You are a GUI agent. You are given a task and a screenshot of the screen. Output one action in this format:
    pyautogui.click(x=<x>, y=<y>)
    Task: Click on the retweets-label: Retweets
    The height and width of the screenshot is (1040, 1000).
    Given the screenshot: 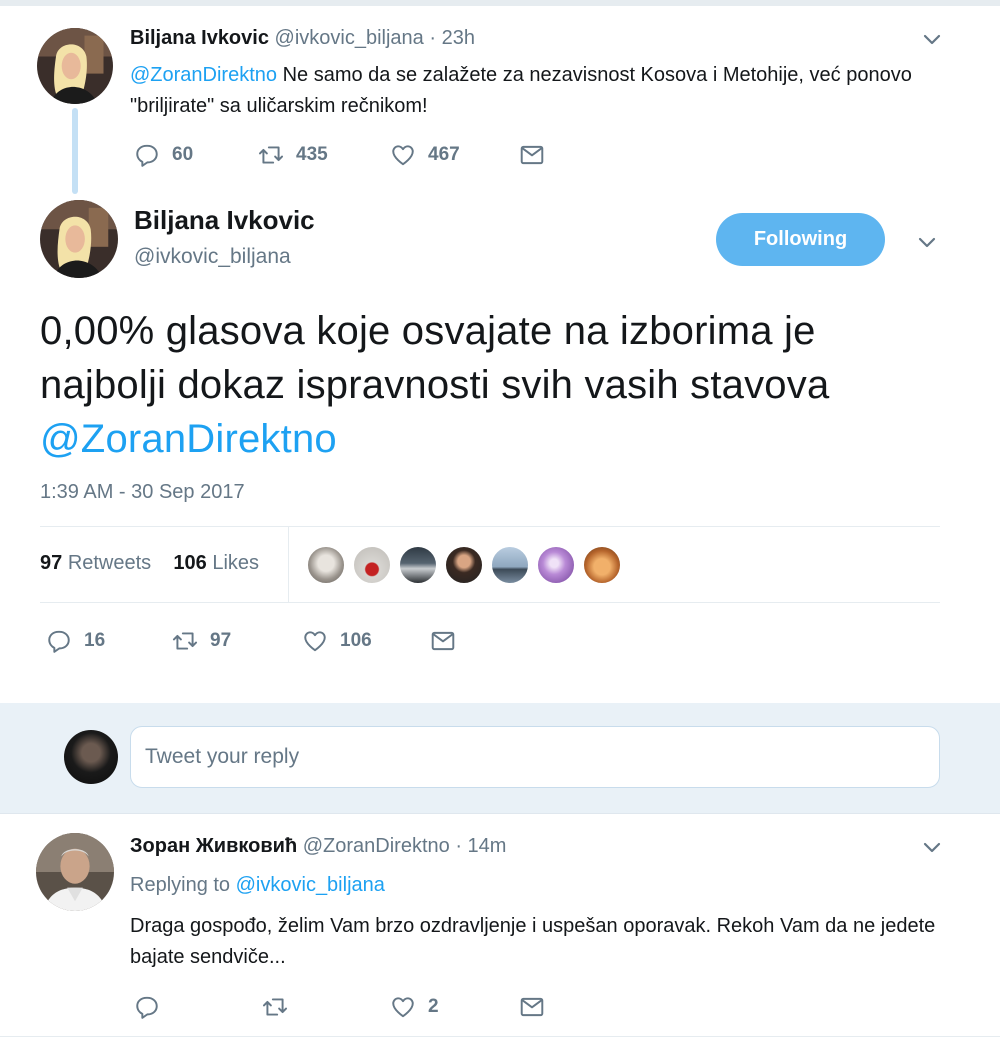 What is the action you would take?
    pyautogui.click(x=109, y=563)
    